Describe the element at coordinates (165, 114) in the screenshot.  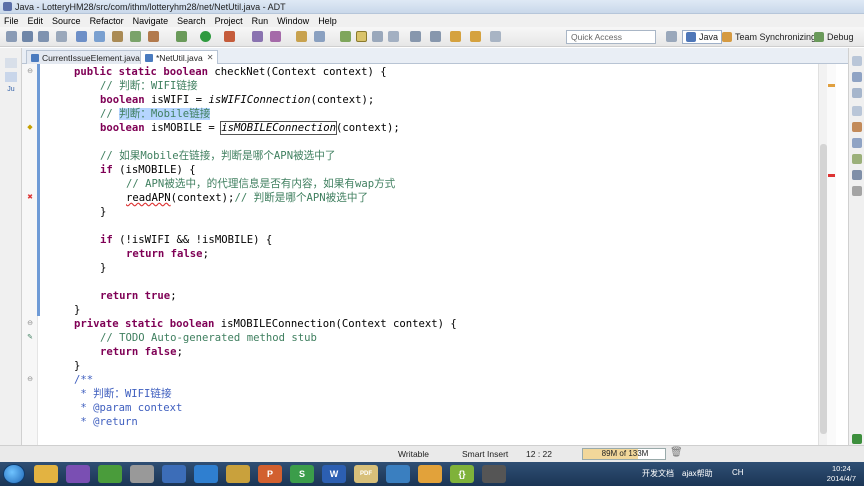
I see `selected-text: 判断：Mobile链接` at that location.